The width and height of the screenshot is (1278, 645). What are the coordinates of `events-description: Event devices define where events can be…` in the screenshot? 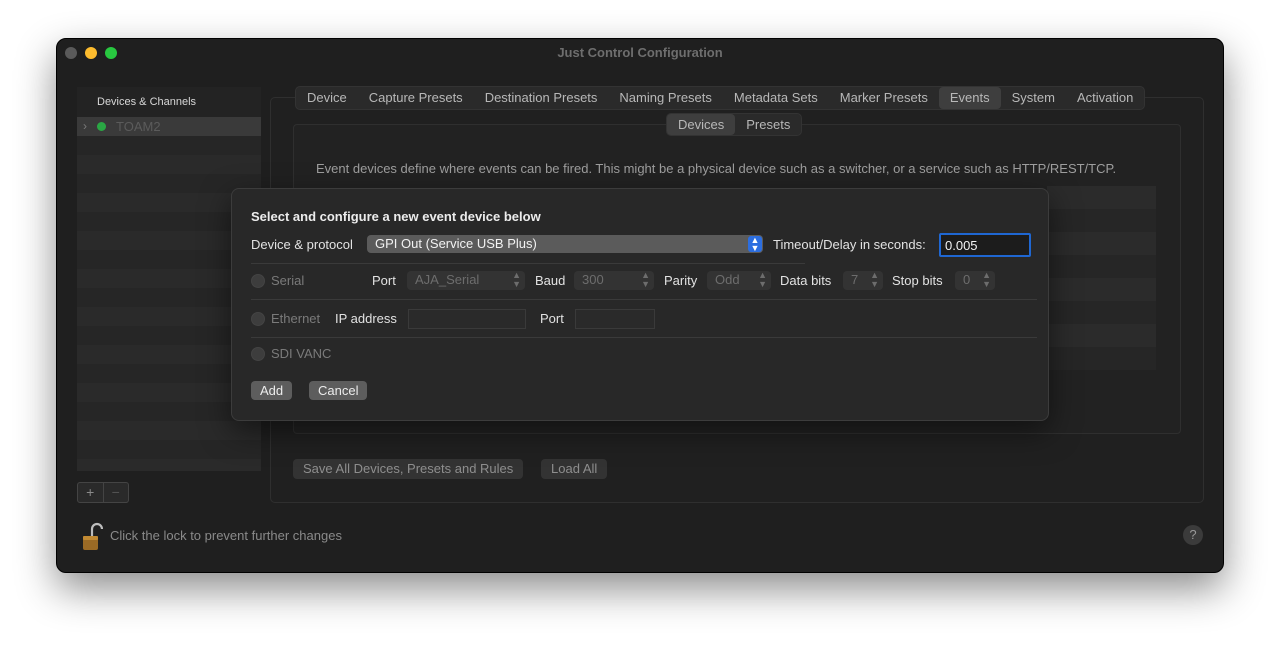 It's located at (716, 168).